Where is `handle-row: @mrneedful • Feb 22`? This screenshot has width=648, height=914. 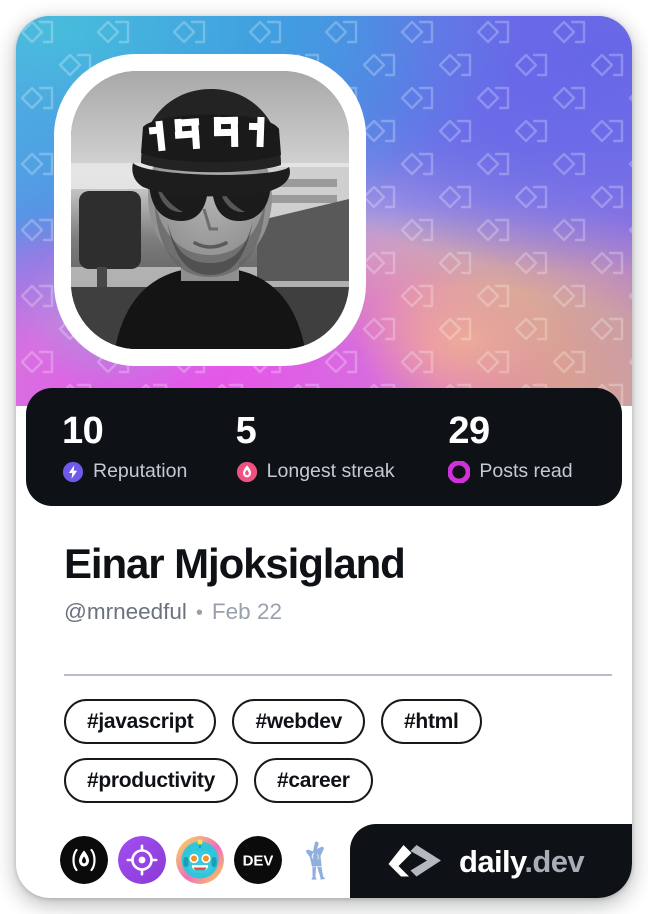
handle-row: @mrneedful • Feb 22 is located at coordinates (334, 612).